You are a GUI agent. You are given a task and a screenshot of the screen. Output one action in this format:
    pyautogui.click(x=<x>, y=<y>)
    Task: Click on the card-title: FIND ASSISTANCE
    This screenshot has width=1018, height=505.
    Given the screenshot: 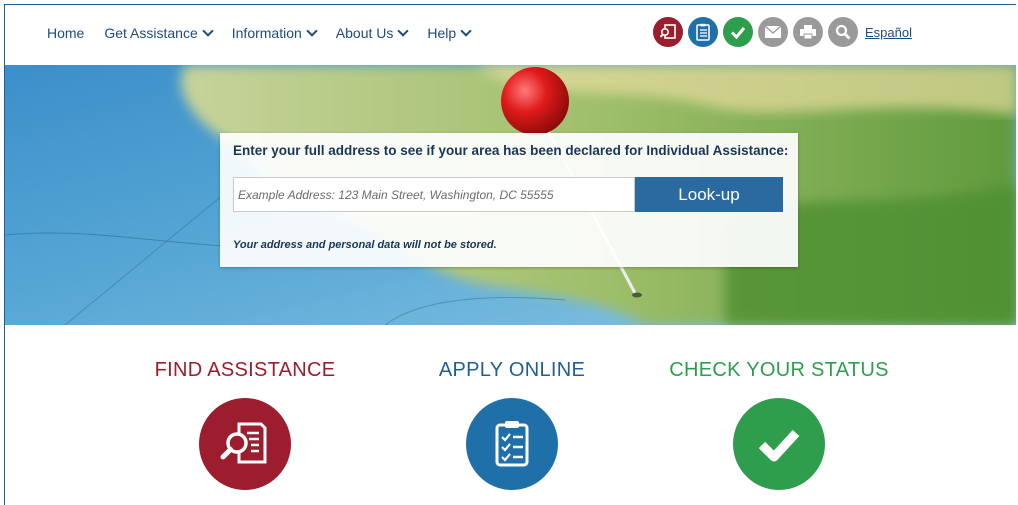 What is the action you would take?
    pyautogui.click(x=245, y=370)
    